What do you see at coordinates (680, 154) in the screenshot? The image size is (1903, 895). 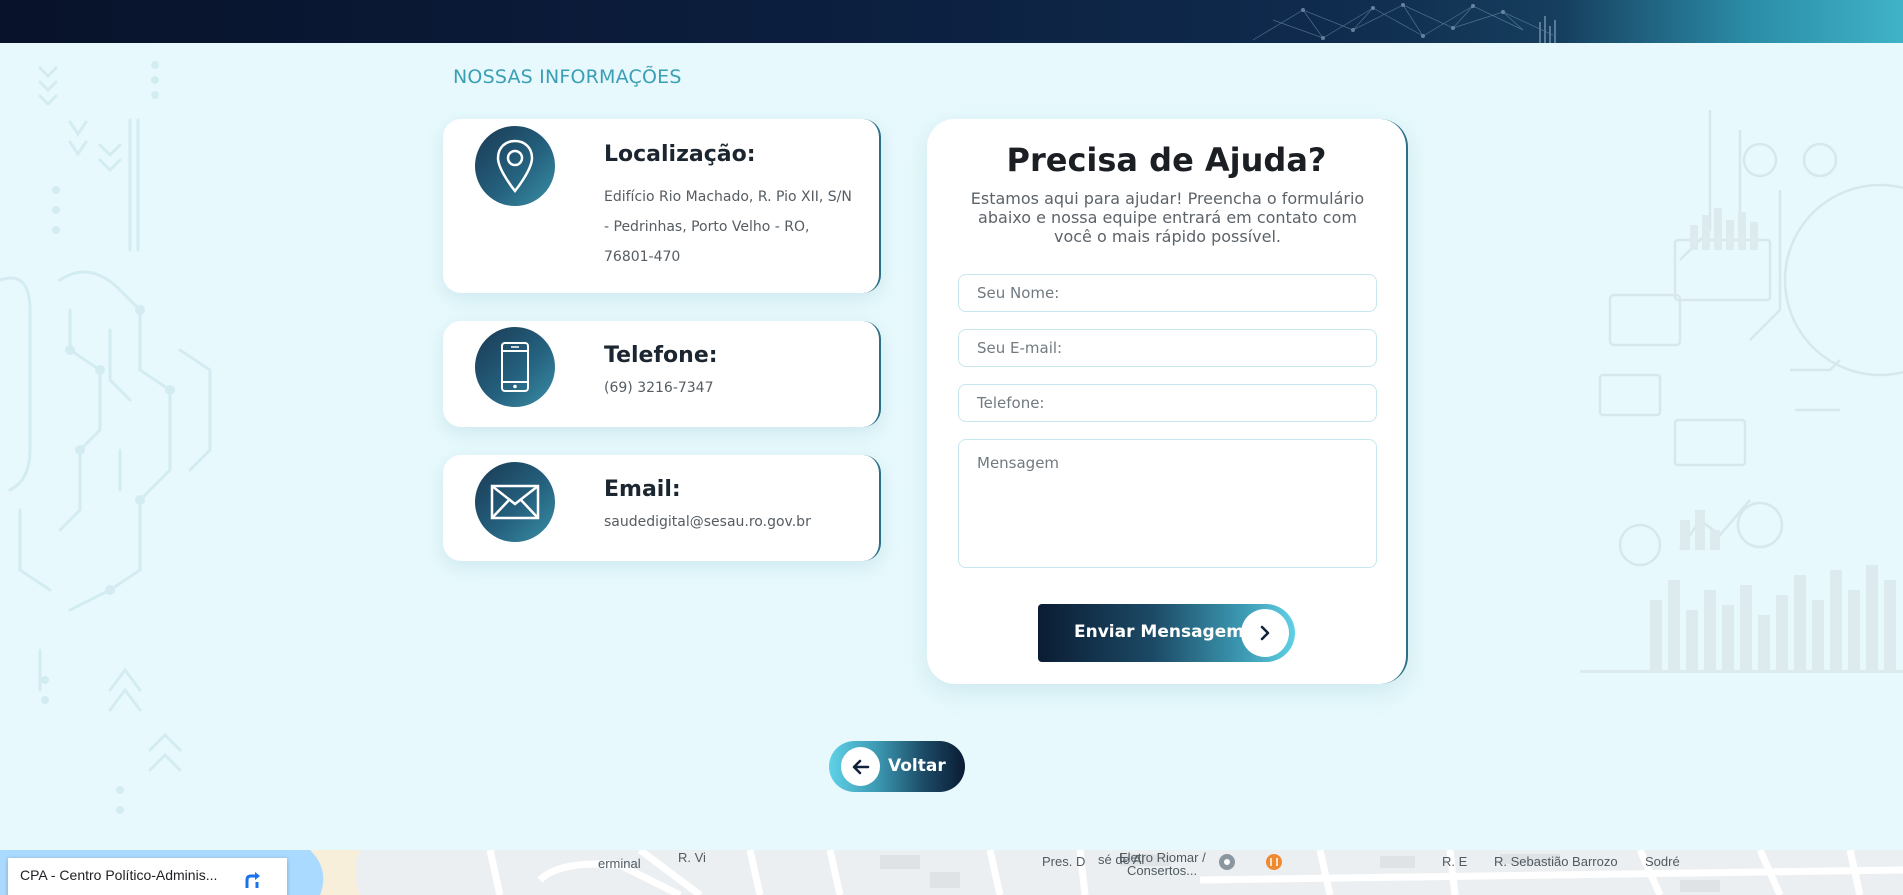 I see `location-title: Localização:` at bounding box center [680, 154].